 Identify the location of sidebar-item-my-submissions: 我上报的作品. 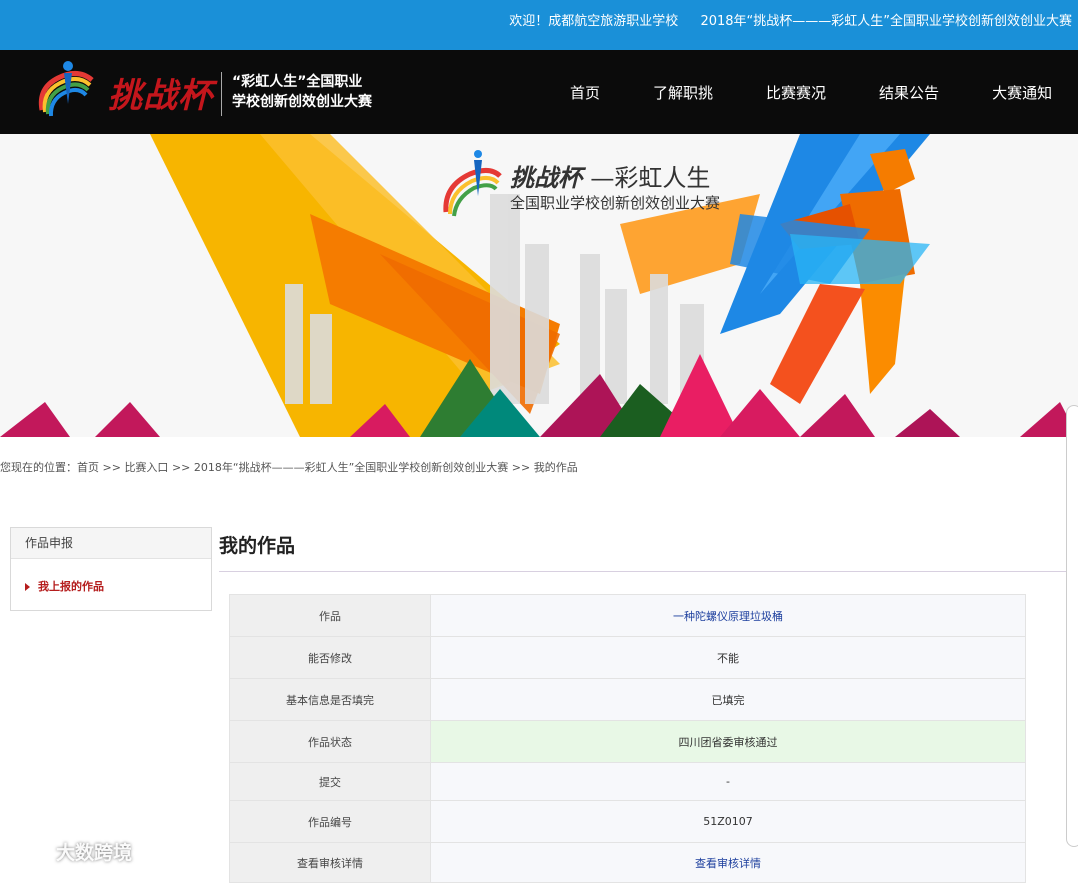
(64, 586).